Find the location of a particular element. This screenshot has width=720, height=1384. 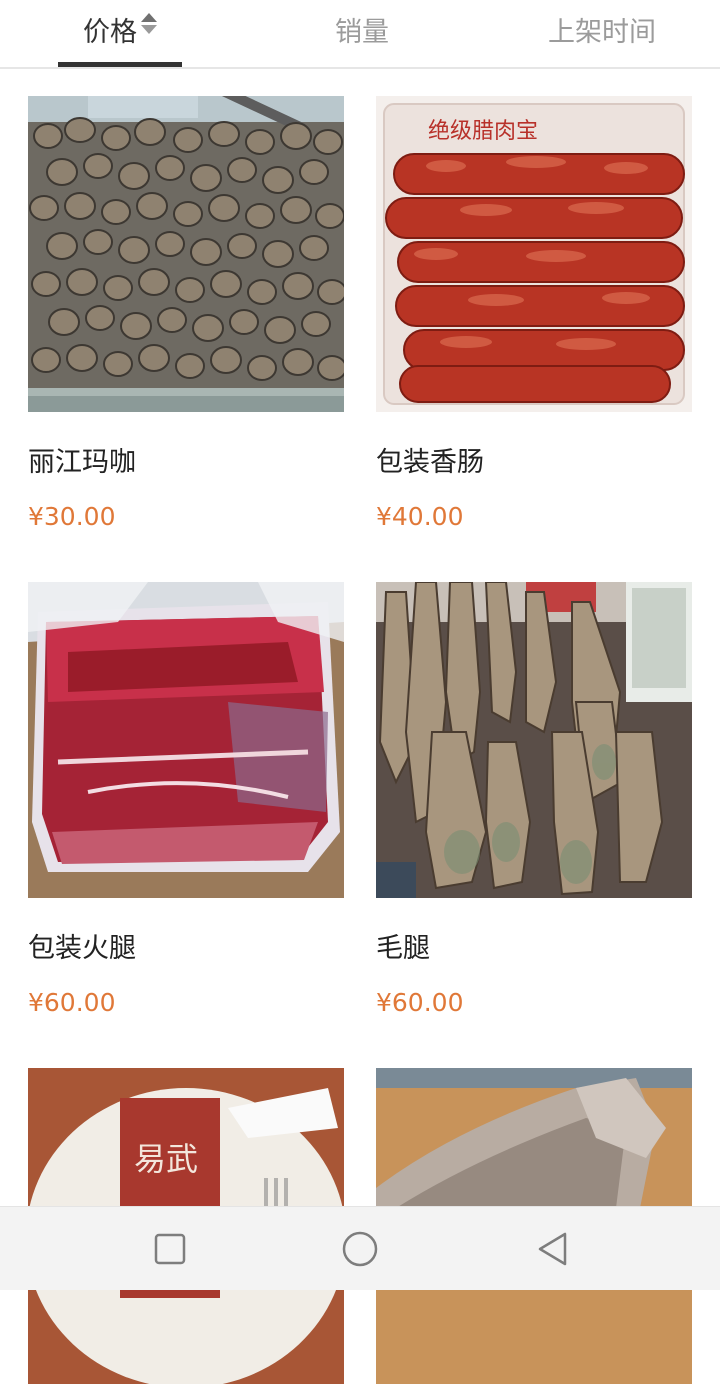

system-navigation-bar is located at coordinates (360, 1248).